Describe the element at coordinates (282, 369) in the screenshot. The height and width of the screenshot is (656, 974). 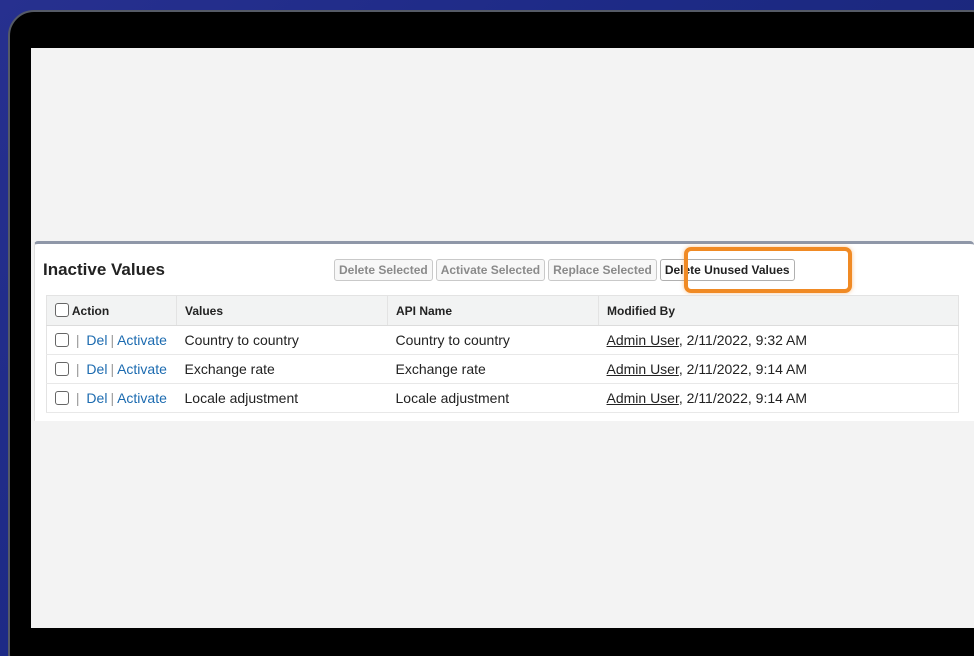
I see `value-cell: Exchange rate` at that location.